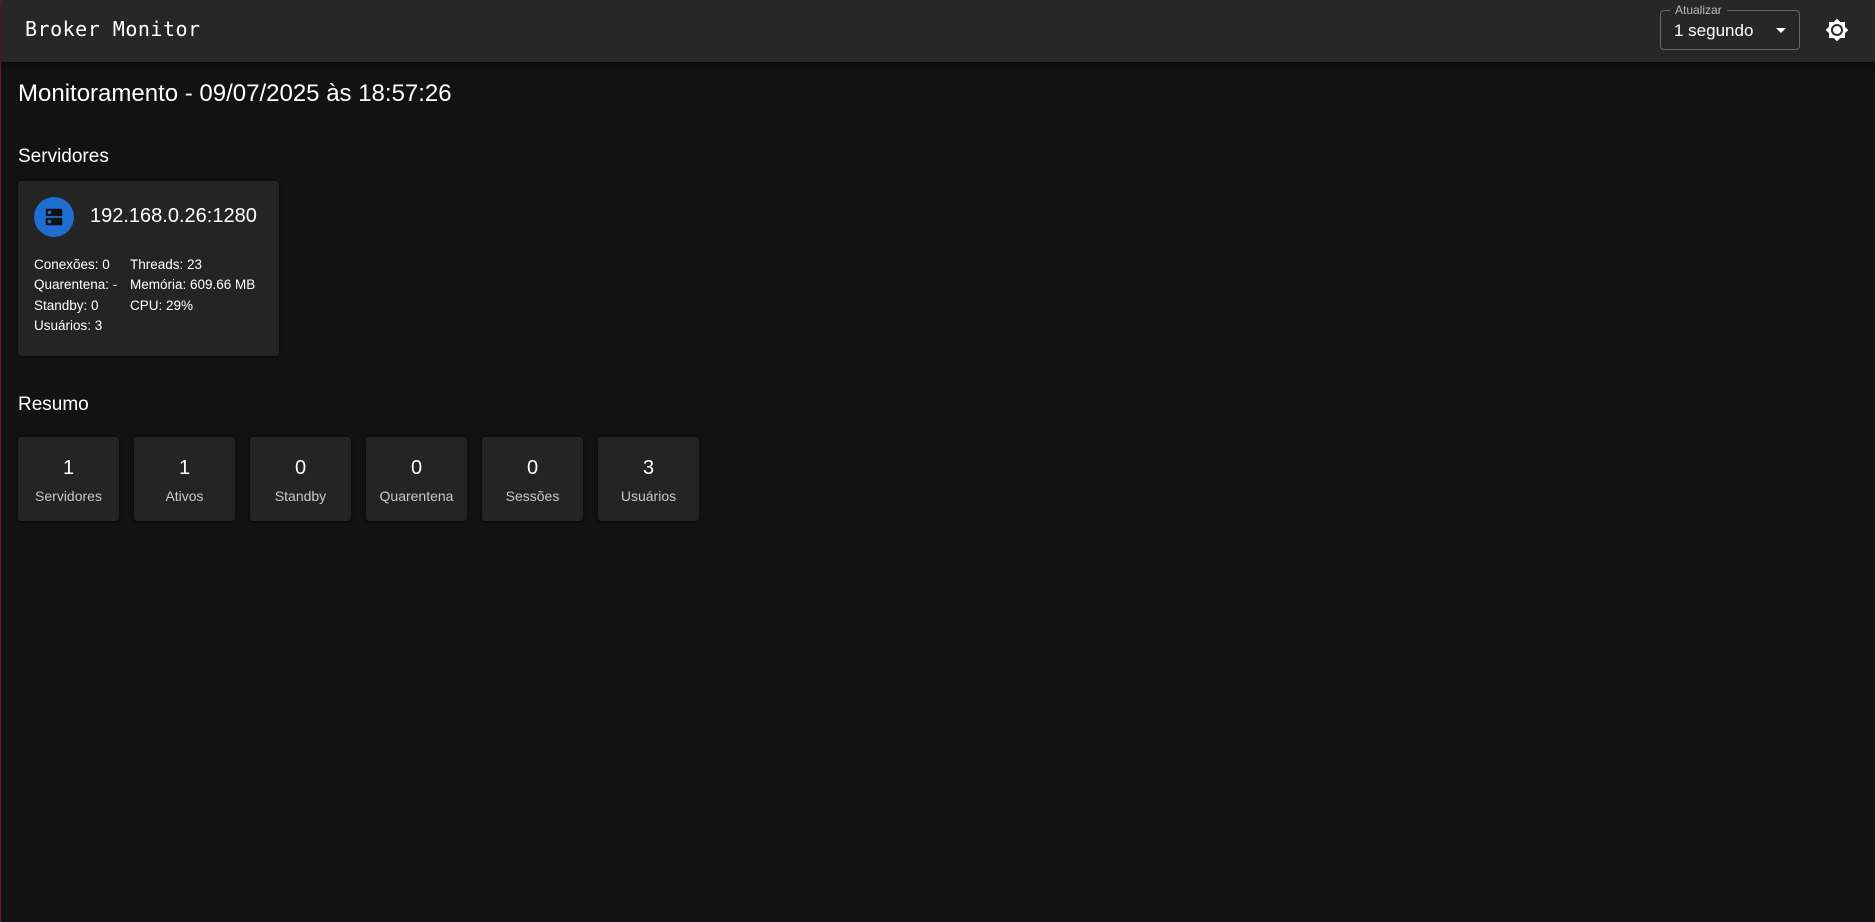 Image resolution: width=1875 pixels, height=922 pixels. I want to click on summary-section-title: Resumo, so click(53, 404).